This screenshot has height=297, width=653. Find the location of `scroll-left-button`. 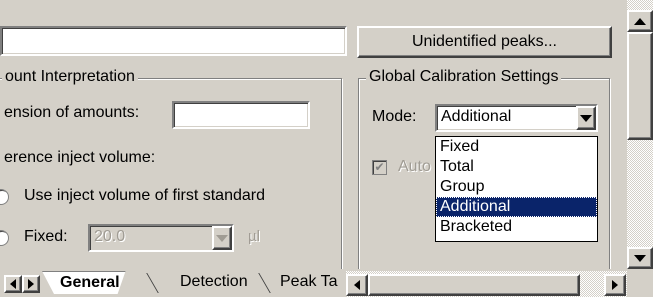

scroll-left-button is located at coordinates (357, 285).